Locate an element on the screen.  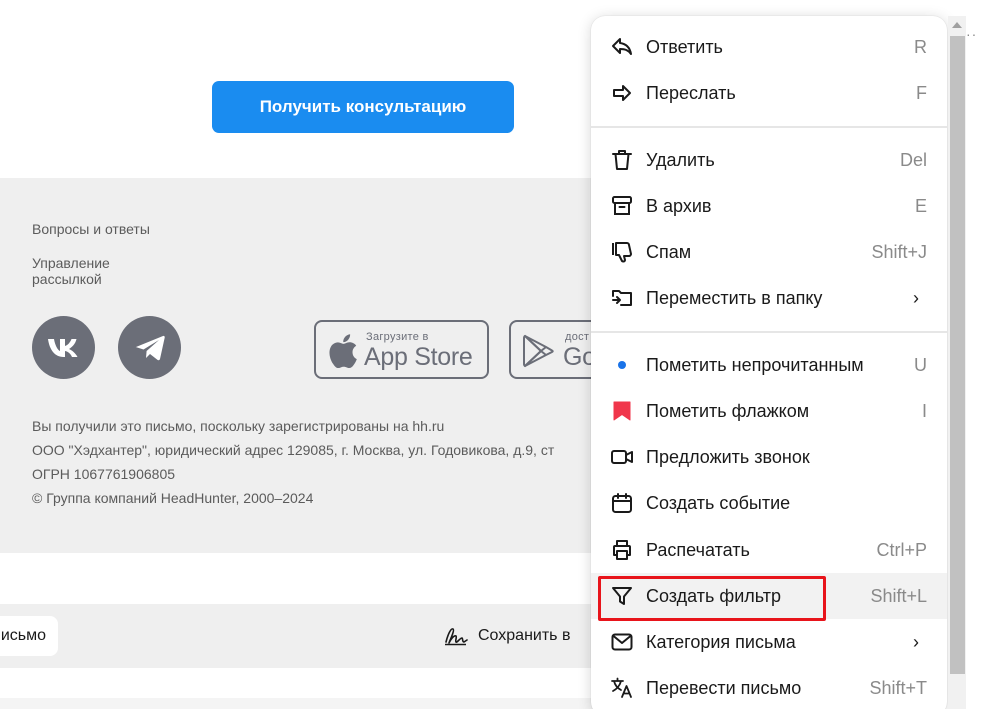
menu-item-shortcut: E is located at coordinates (920, 205).